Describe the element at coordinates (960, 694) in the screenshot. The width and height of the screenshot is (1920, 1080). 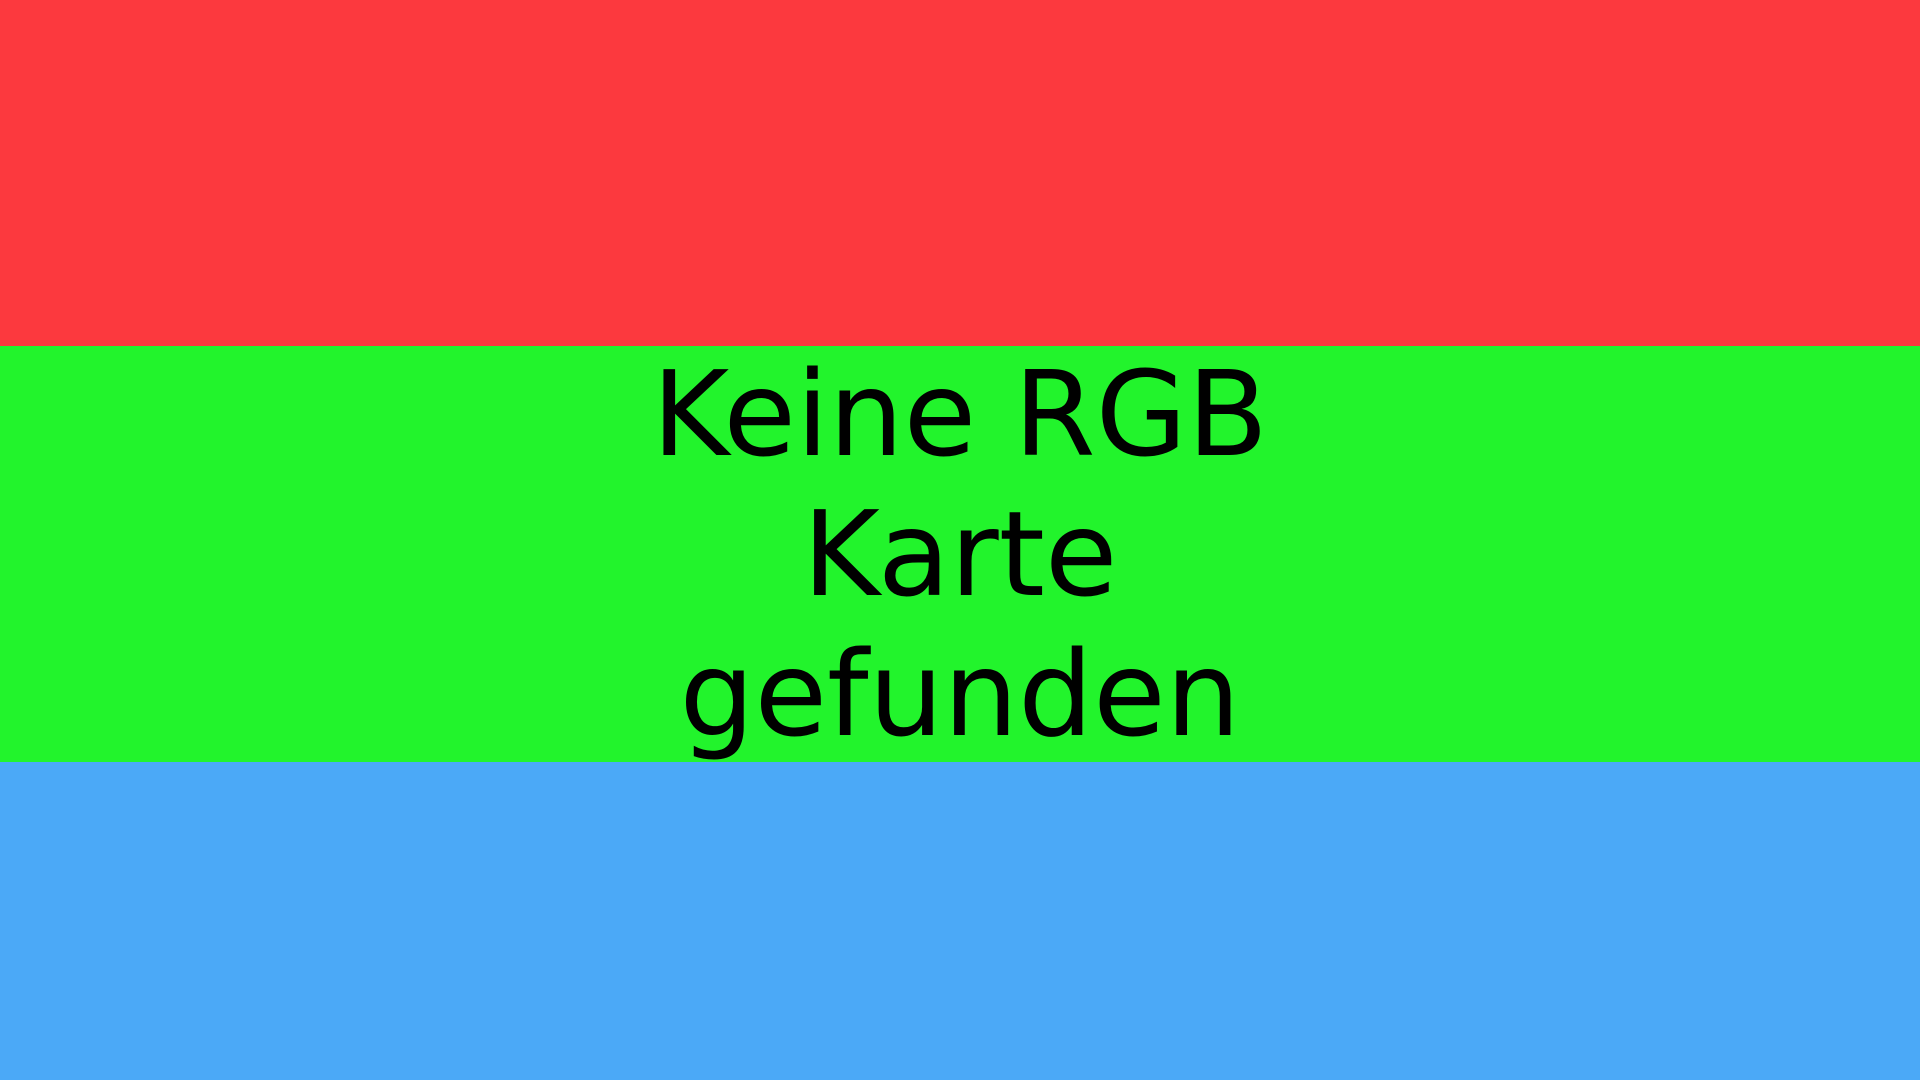
I see `message-line-3: gefunden` at that location.